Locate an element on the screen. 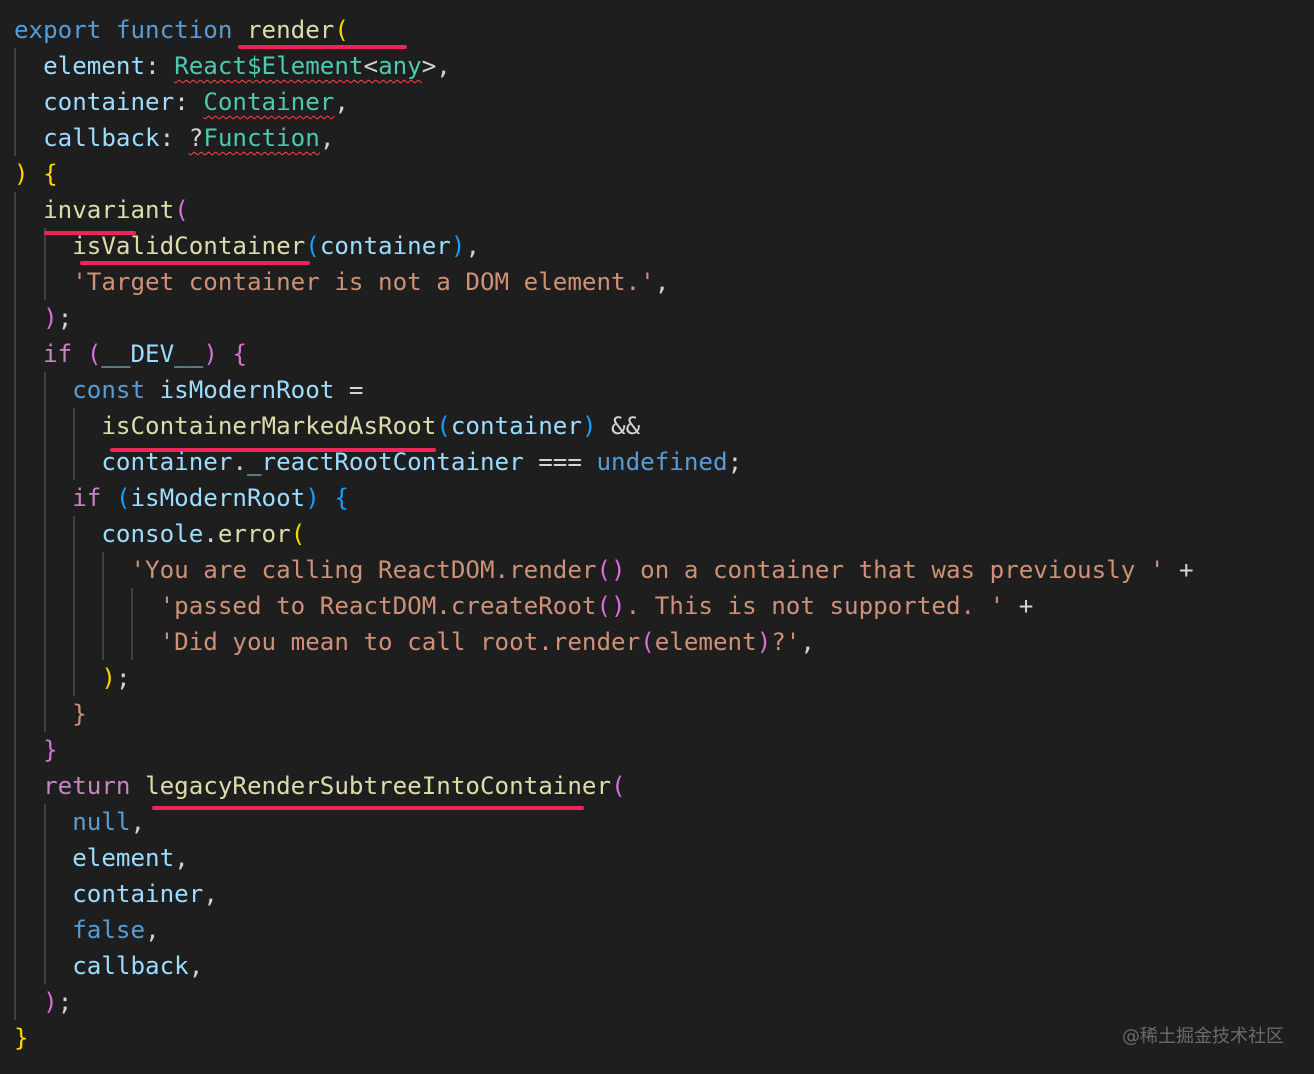  code-line: ) { is located at coordinates (36, 174).